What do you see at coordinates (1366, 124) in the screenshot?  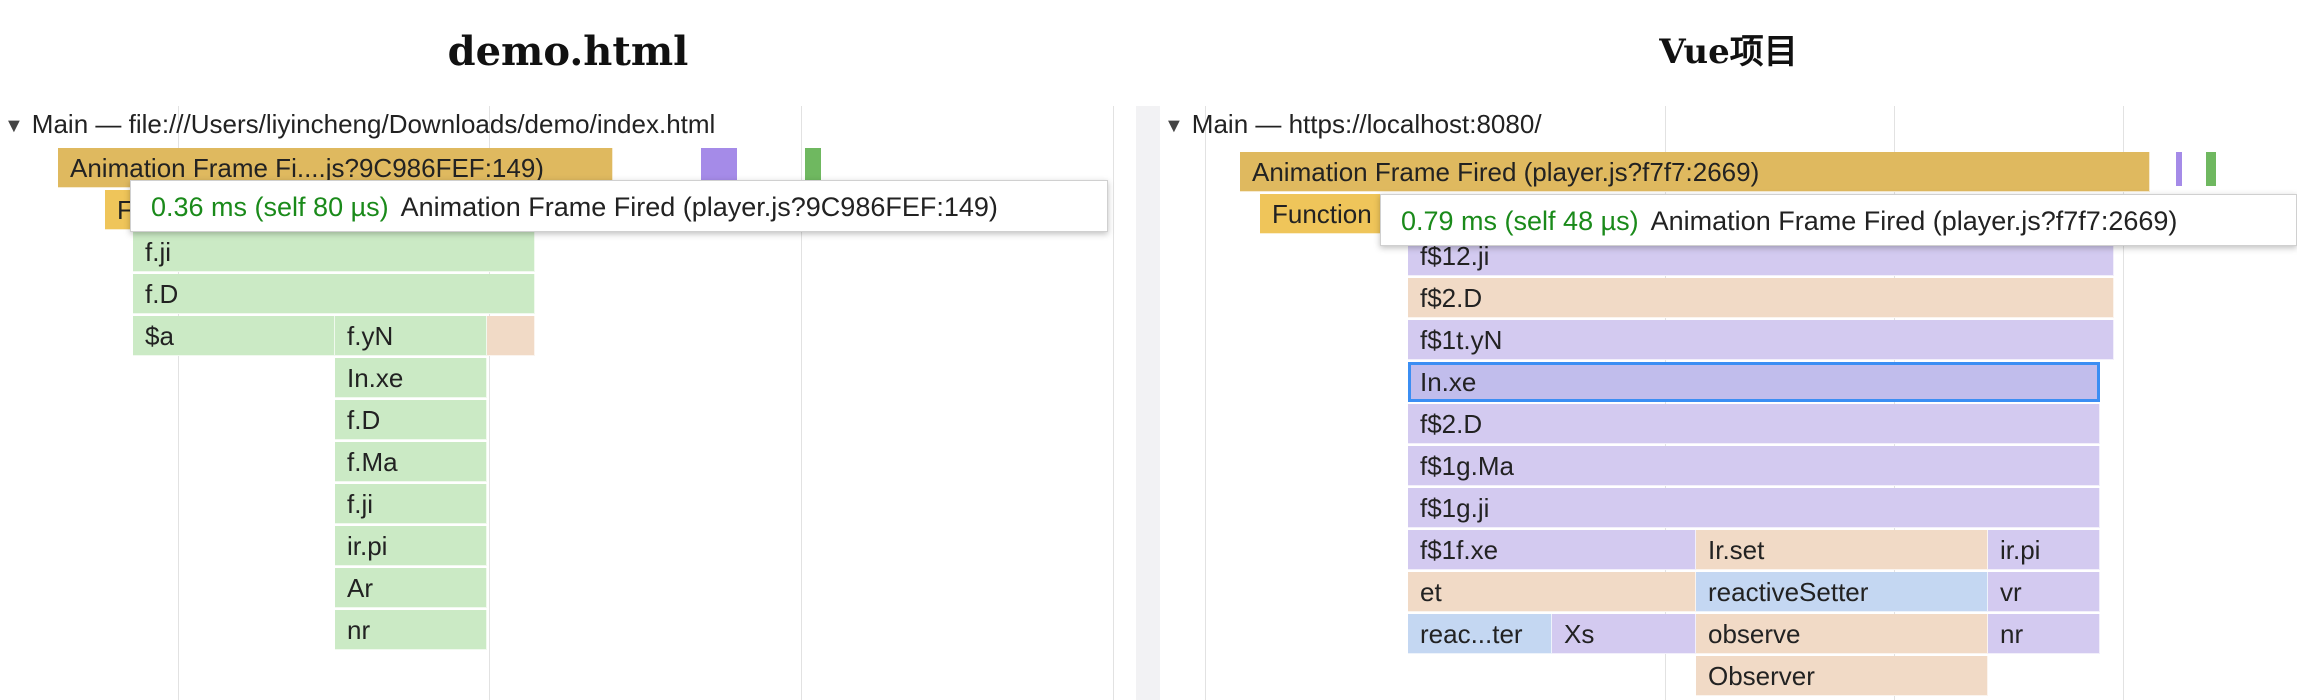 I see `main-track-title: Main — https://localhost:8080/` at bounding box center [1366, 124].